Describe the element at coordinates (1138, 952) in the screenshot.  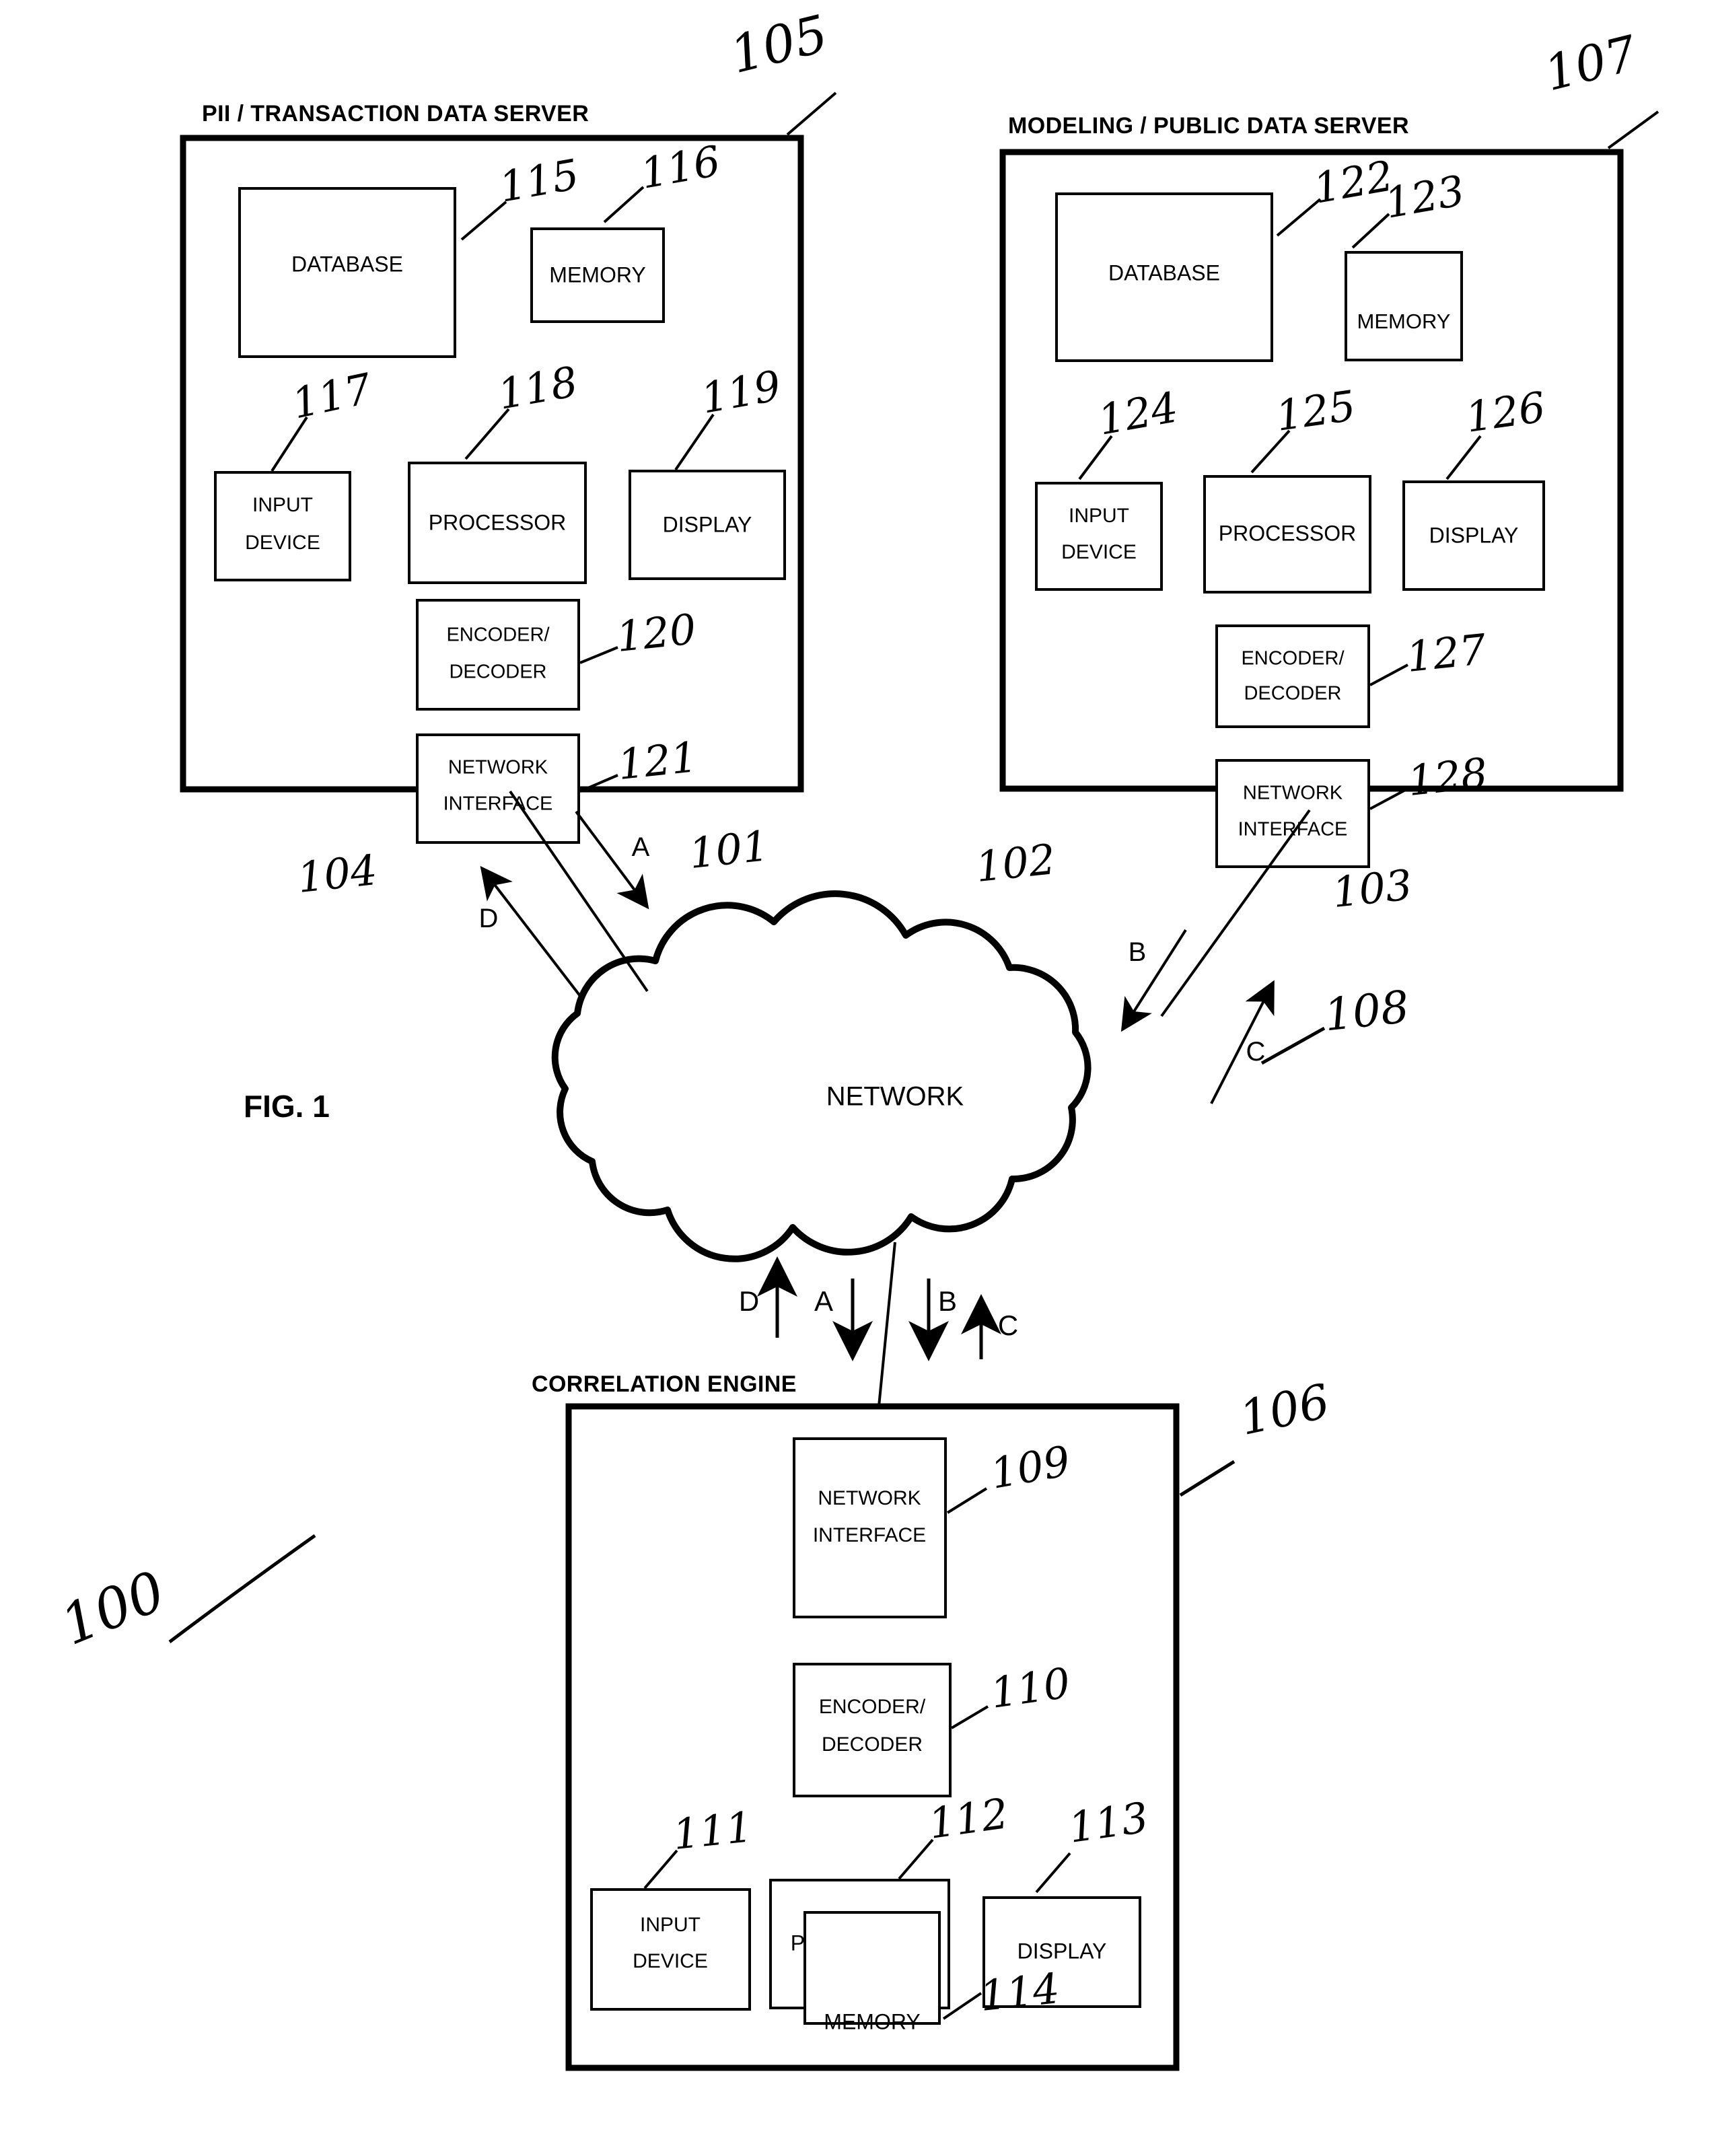
I see `flow-letter-b-upper: B` at that location.